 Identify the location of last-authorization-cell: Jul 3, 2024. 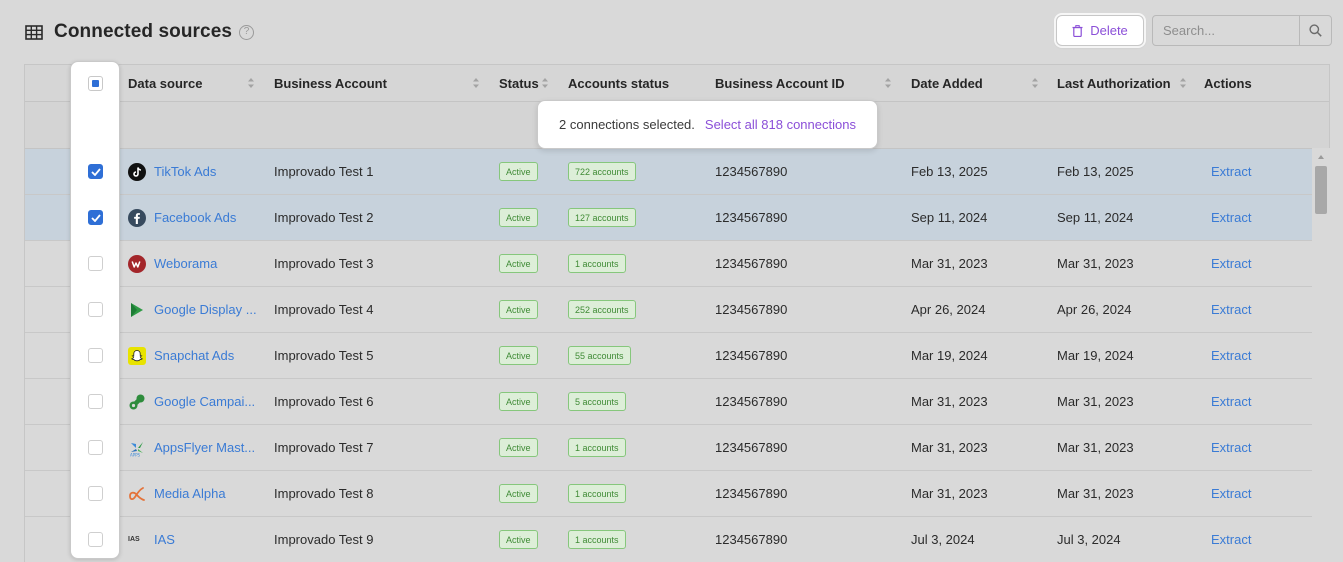
(1089, 539).